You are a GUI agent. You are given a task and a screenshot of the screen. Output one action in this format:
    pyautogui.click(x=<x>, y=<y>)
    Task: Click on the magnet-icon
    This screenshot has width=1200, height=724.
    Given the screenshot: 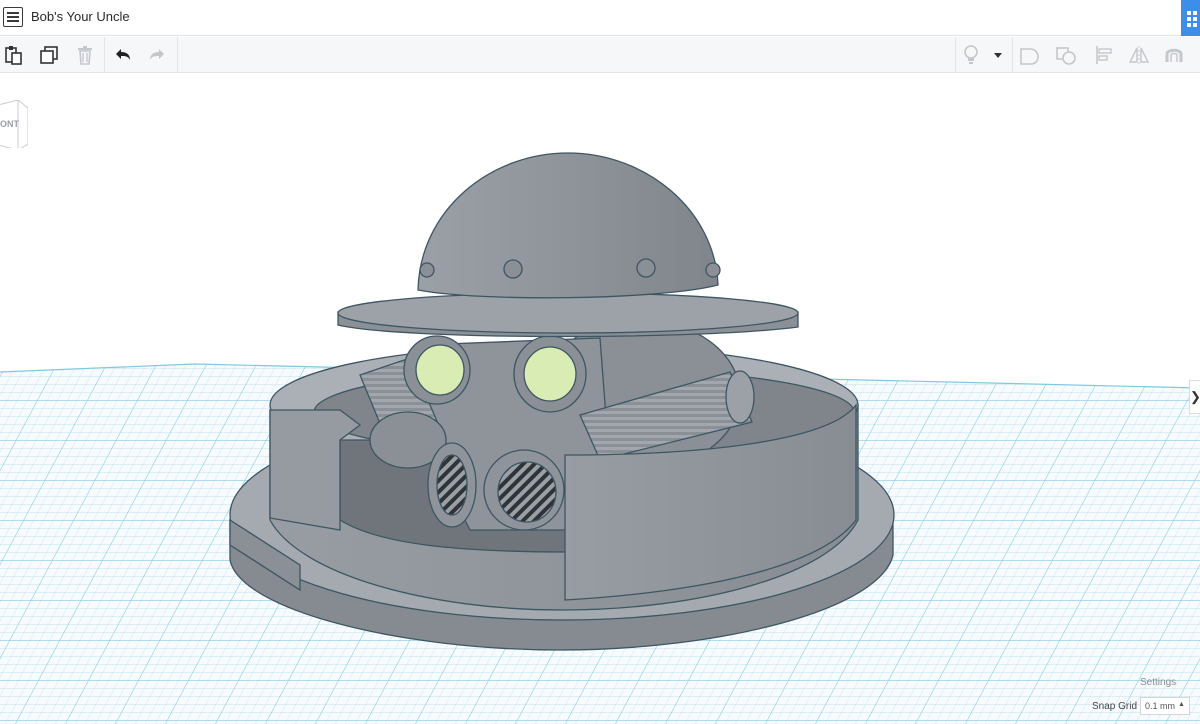 What is the action you would take?
    pyautogui.click(x=1174, y=55)
    